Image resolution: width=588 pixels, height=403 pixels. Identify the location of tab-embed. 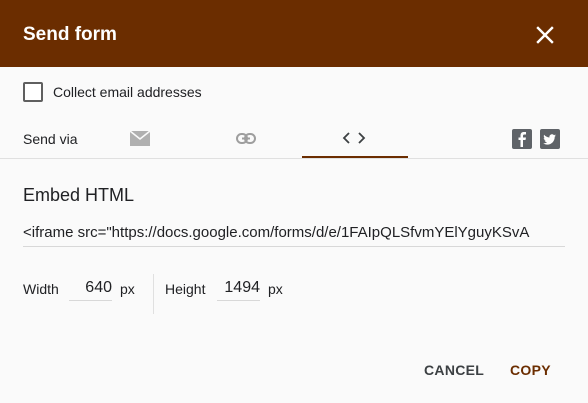
(355, 138).